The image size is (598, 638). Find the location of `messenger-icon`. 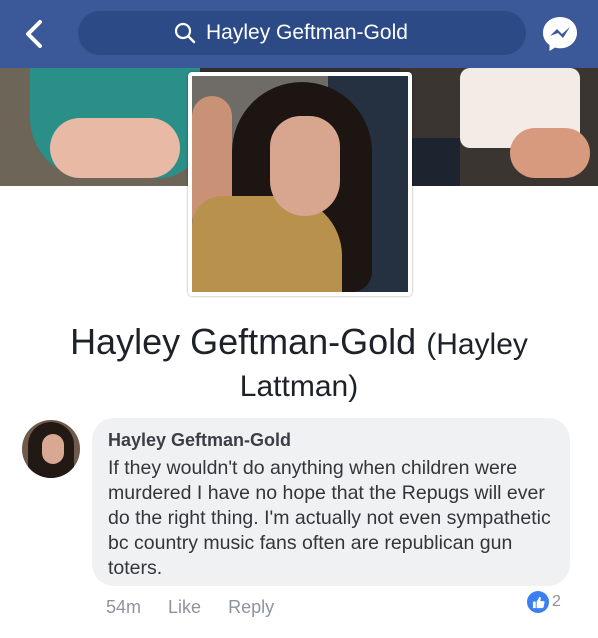

messenger-icon is located at coordinates (560, 34).